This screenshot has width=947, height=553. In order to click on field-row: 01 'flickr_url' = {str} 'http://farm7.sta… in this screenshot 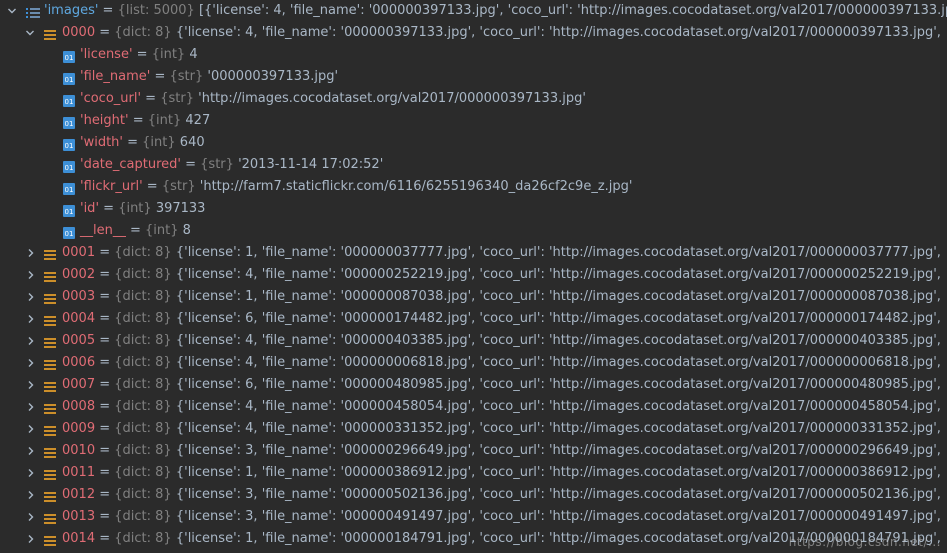, I will do `click(473, 187)`.